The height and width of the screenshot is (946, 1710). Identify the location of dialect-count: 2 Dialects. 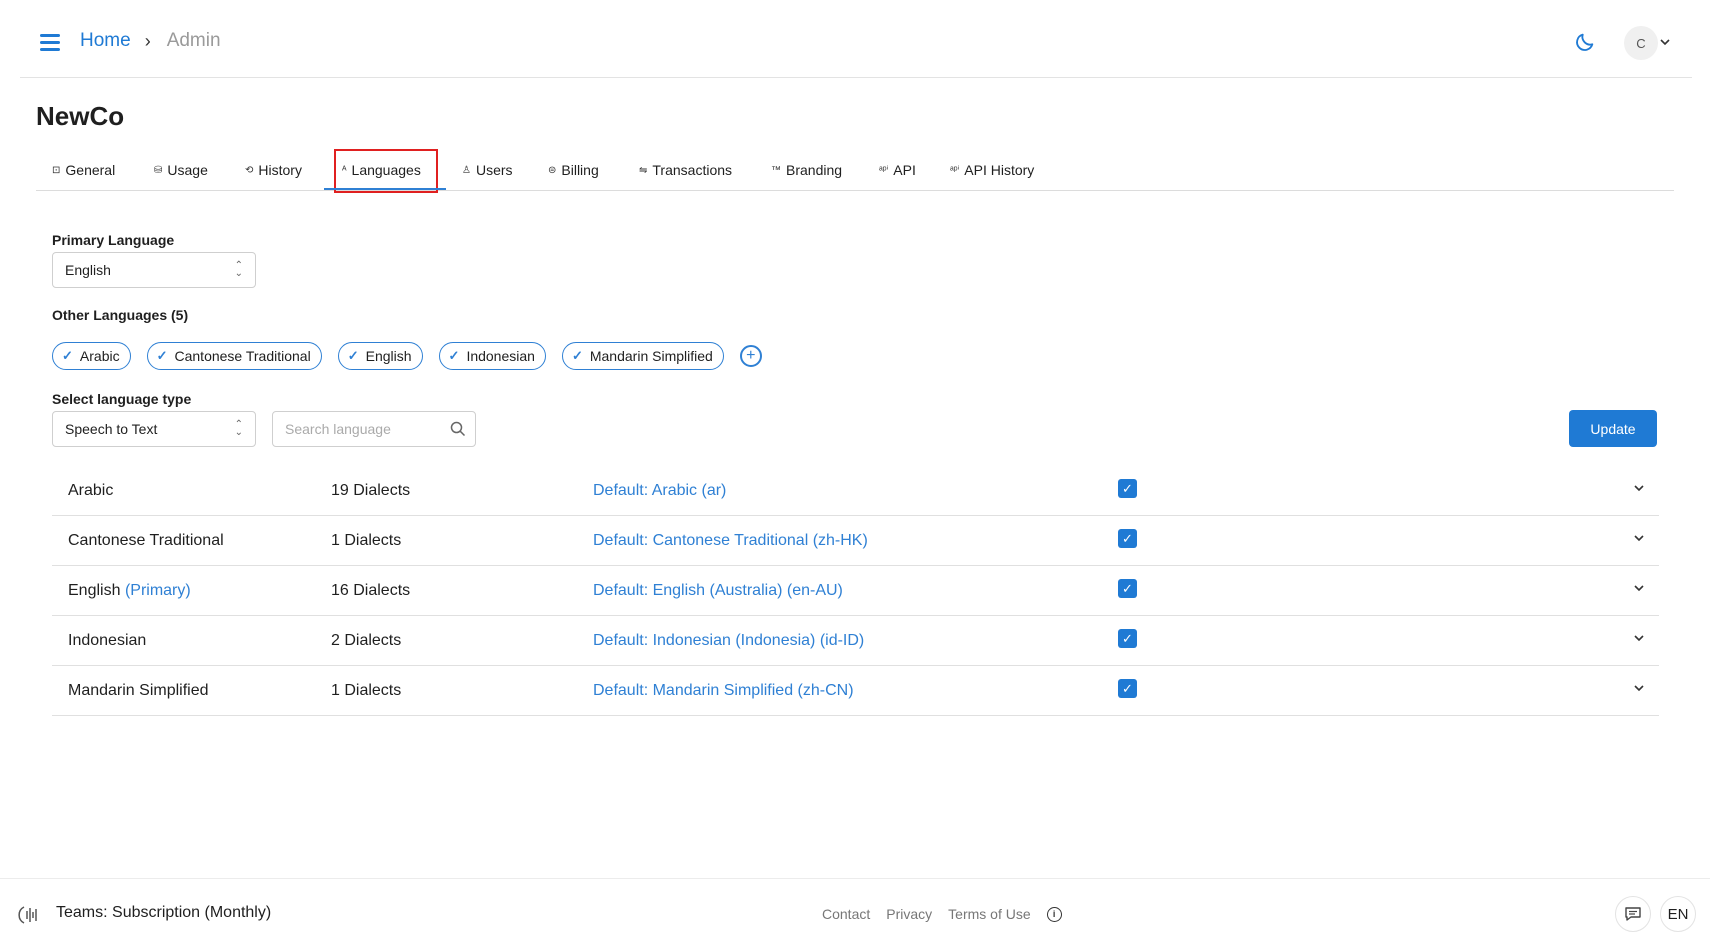
(366, 640).